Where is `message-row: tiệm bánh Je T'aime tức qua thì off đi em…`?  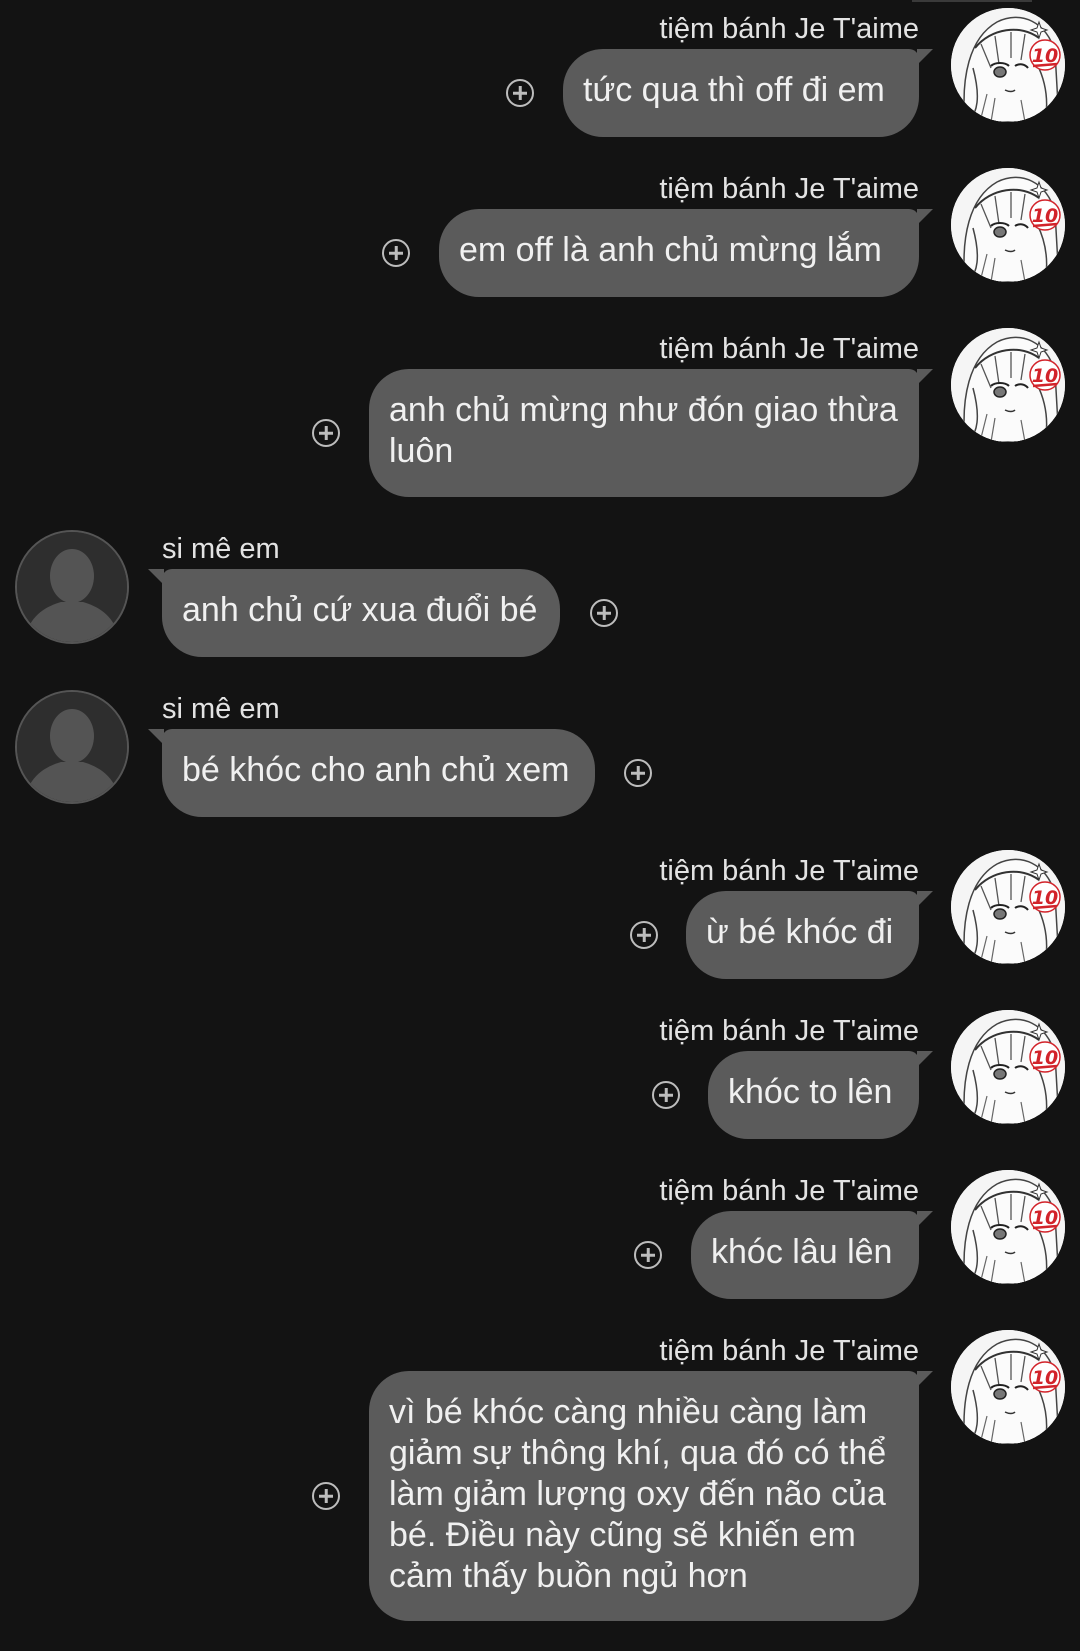
message-row: tiệm bánh Je T'aime tức qua thì off đi em… is located at coordinates (540, 79).